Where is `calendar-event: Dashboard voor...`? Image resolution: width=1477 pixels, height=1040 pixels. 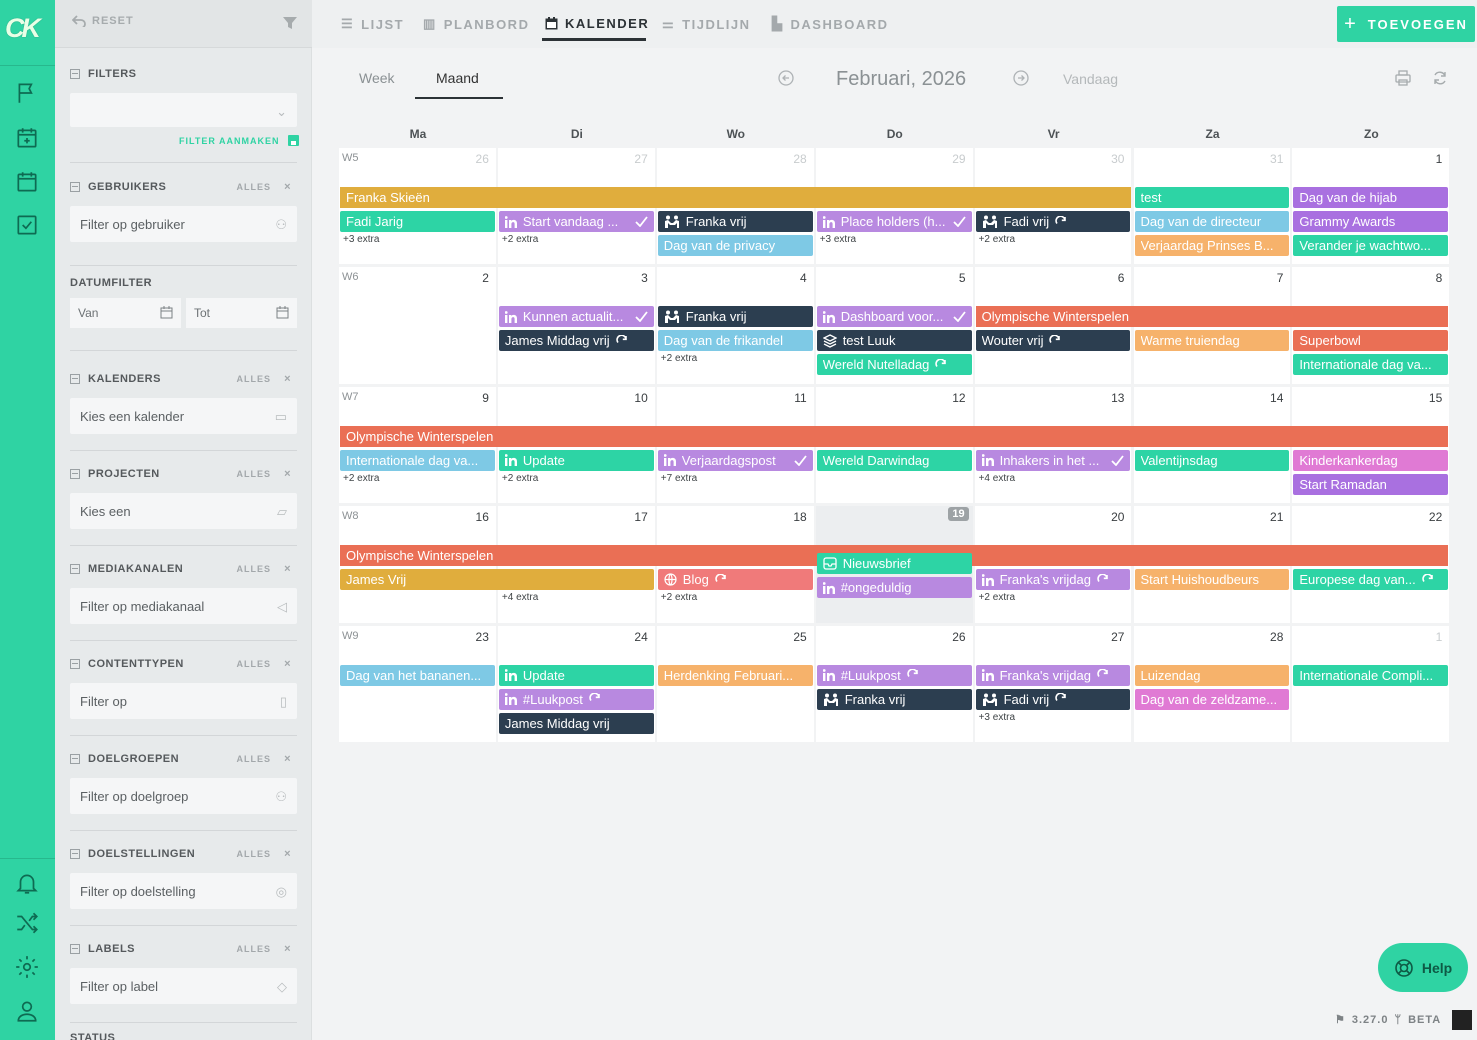 calendar-event: Dashboard voor... is located at coordinates (894, 317).